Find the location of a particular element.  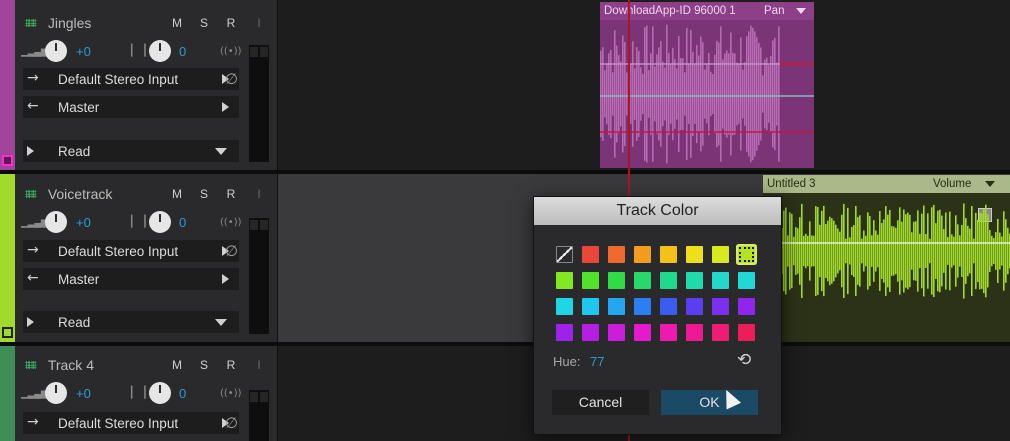

track-name: Voicetrack is located at coordinates (80, 194).